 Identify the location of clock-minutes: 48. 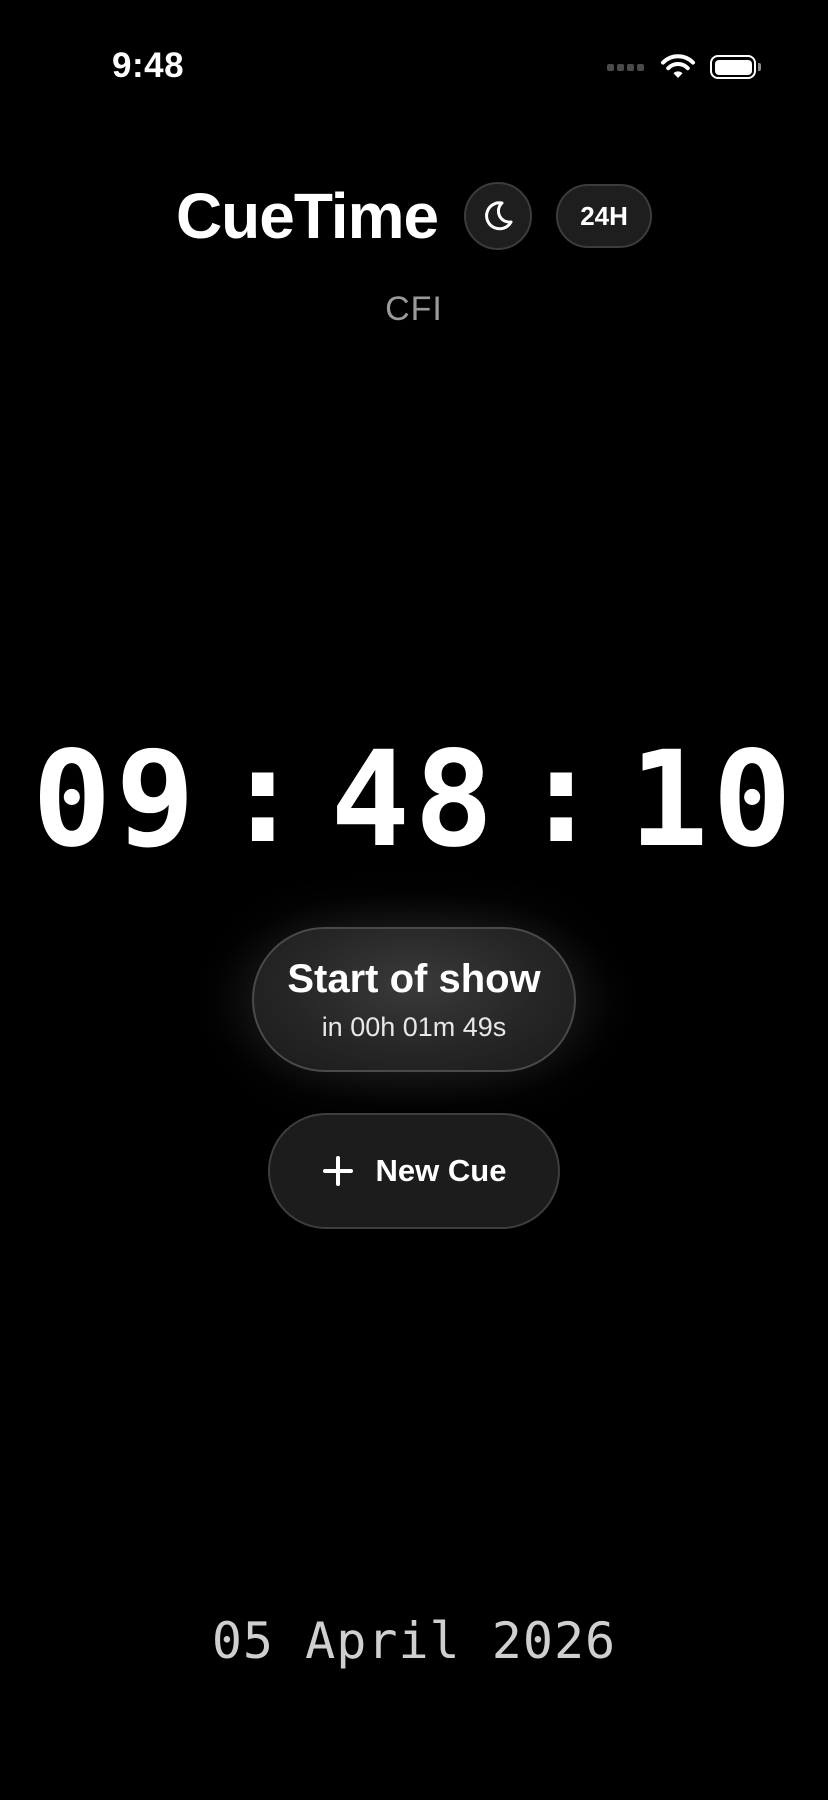
(414, 800).